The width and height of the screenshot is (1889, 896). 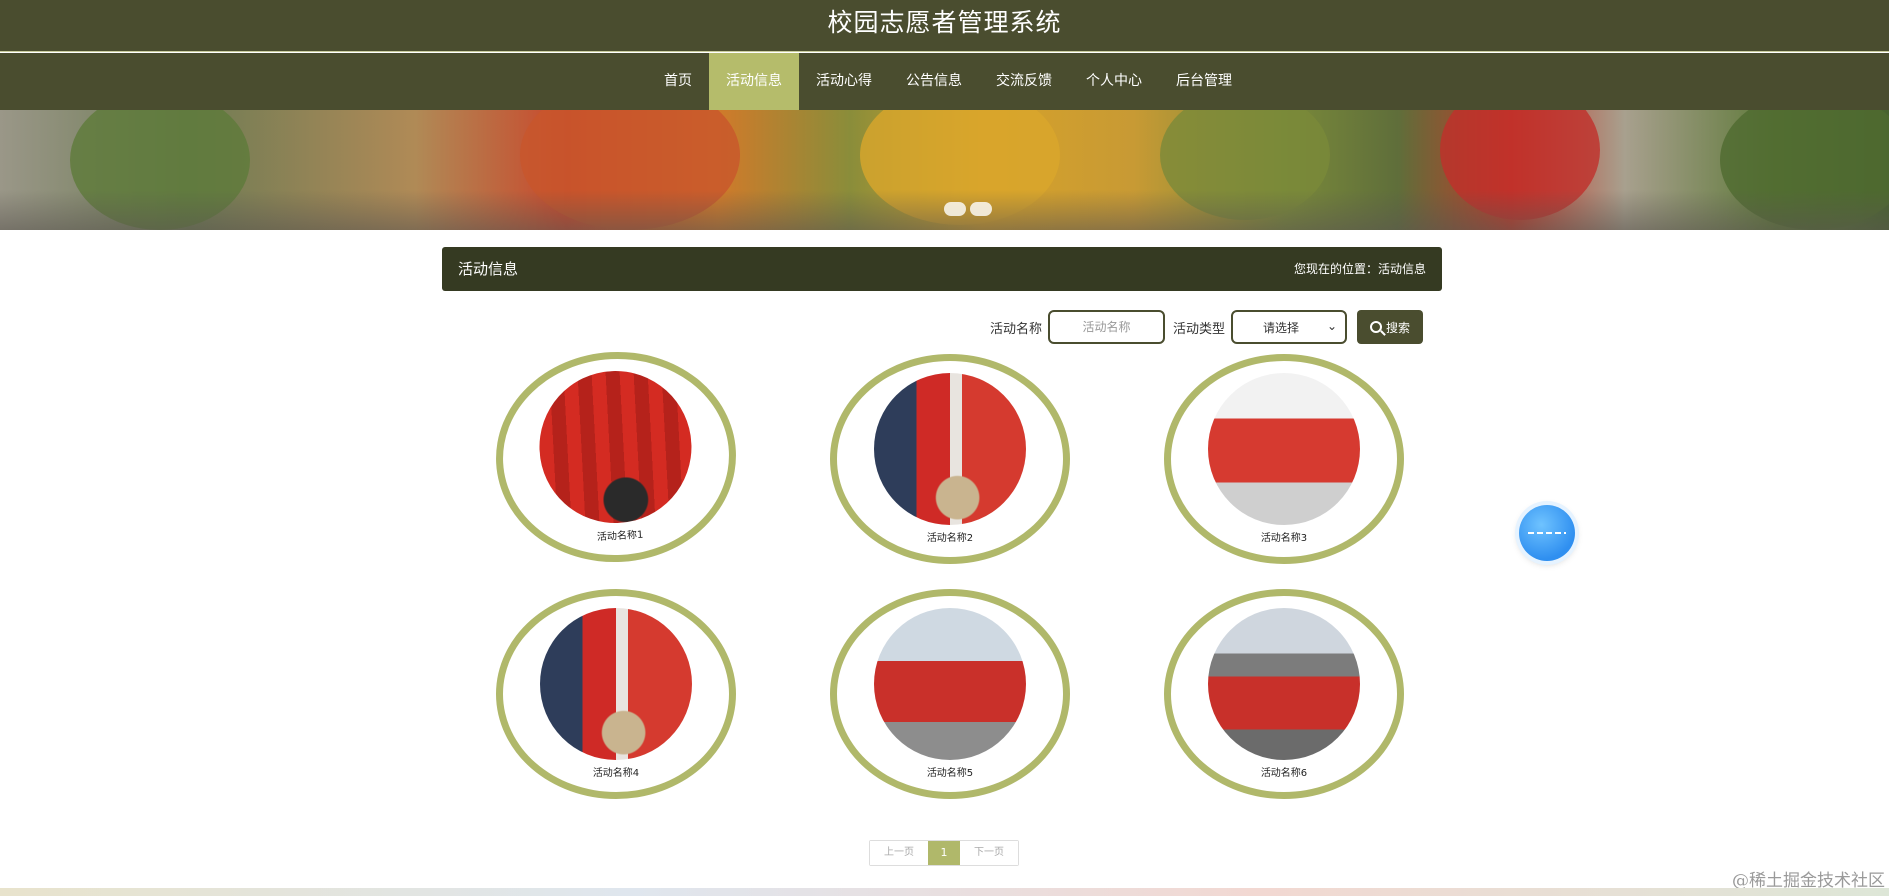 What do you see at coordinates (968, 209) in the screenshot?
I see `banner-carousel-dots` at bounding box center [968, 209].